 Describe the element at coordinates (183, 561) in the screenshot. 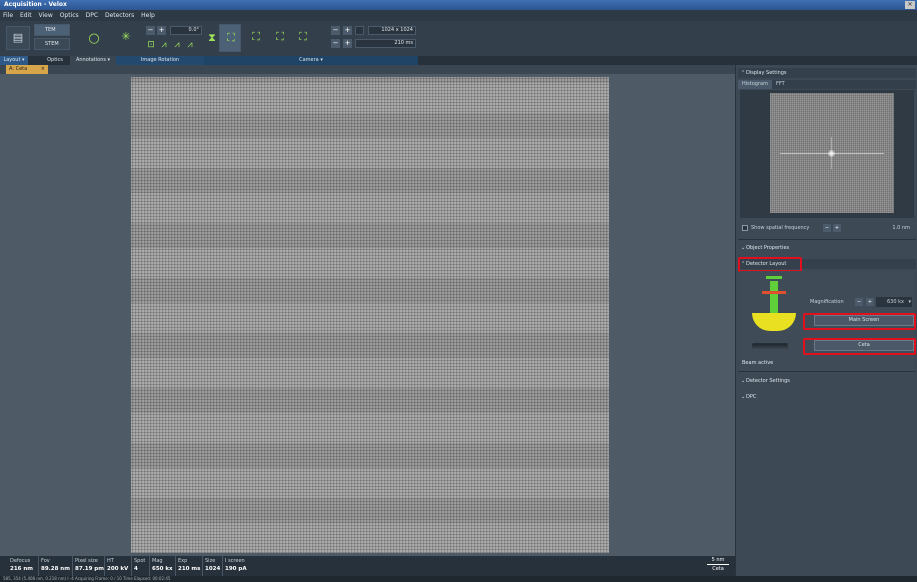

I see `status-exp-label: Exp` at that location.